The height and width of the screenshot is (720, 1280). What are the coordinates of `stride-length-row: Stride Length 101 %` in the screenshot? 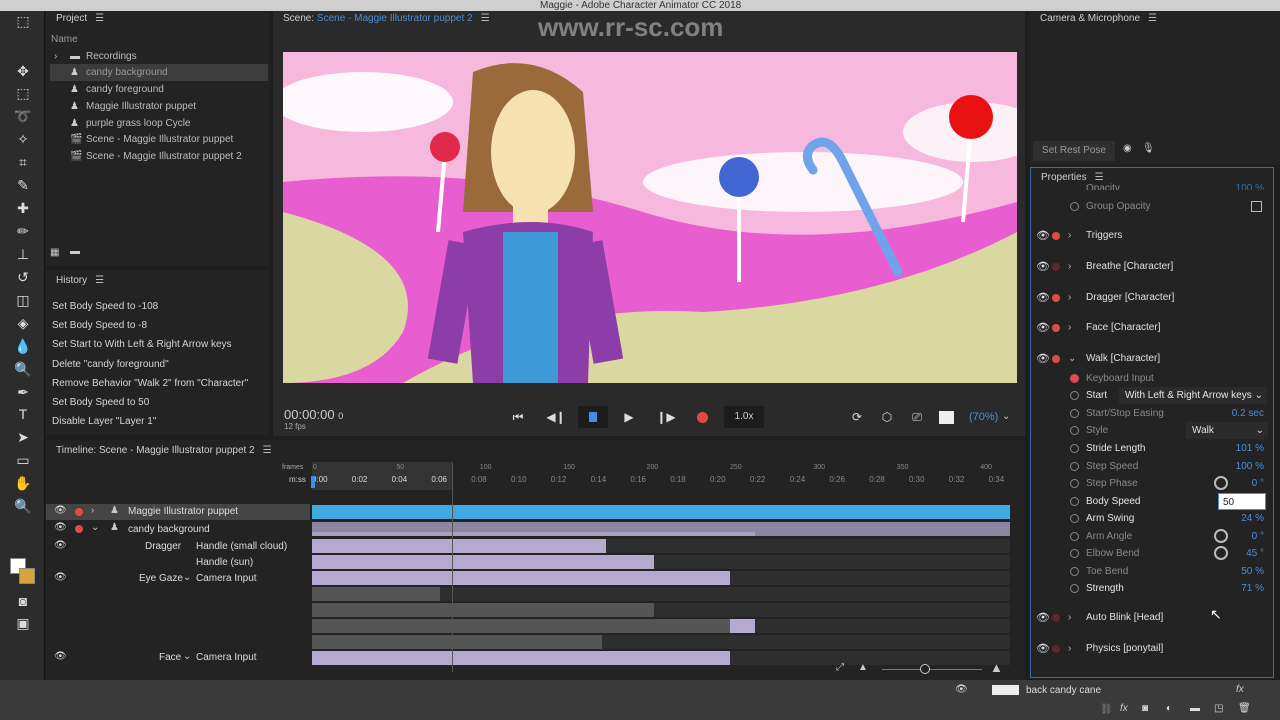 It's located at (1152, 448).